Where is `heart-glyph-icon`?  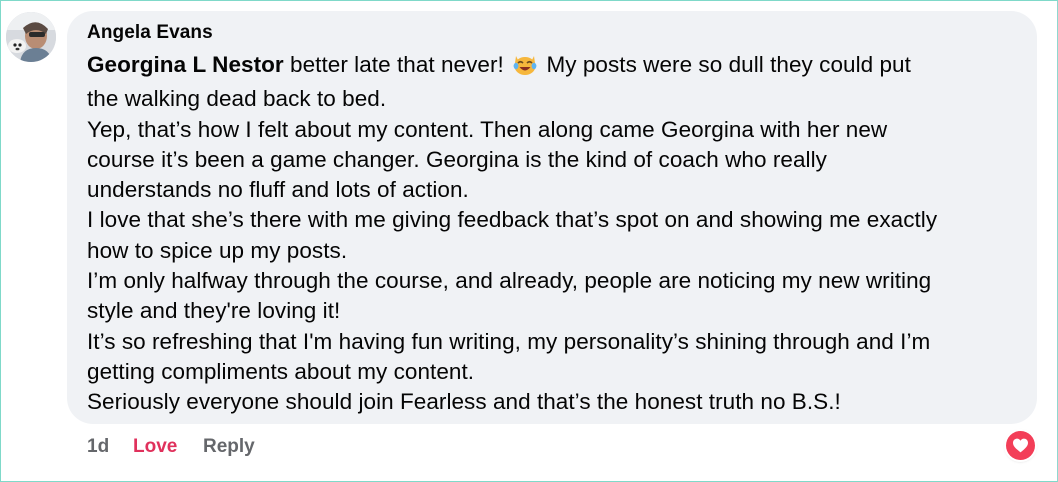 heart-glyph-icon is located at coordinates (1020, 445).